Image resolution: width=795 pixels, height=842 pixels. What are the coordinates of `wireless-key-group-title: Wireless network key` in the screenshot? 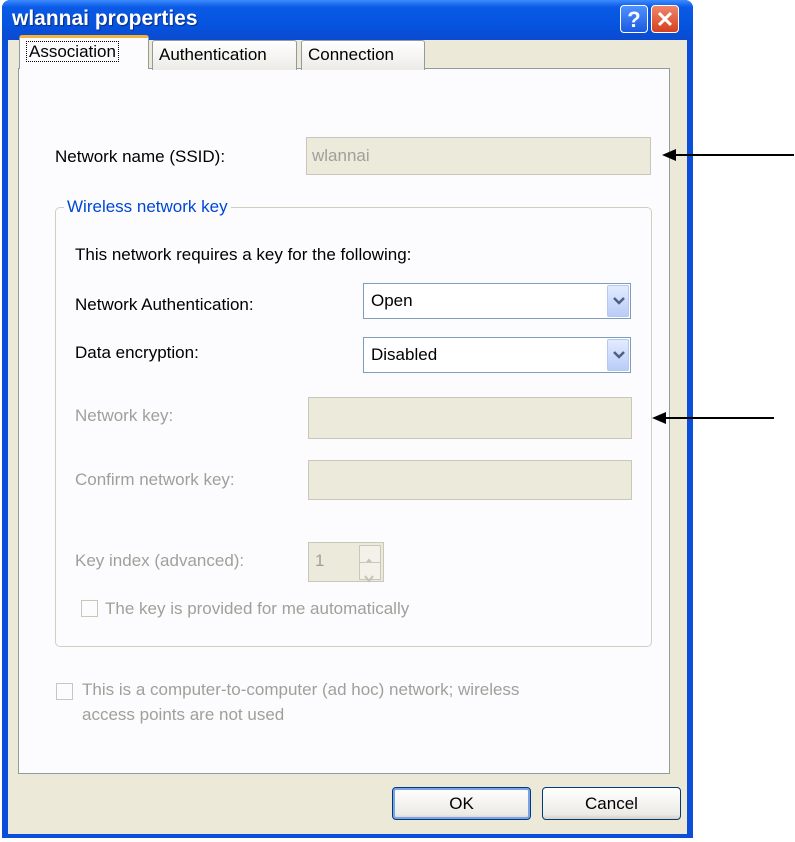 It's located at (147, 207).